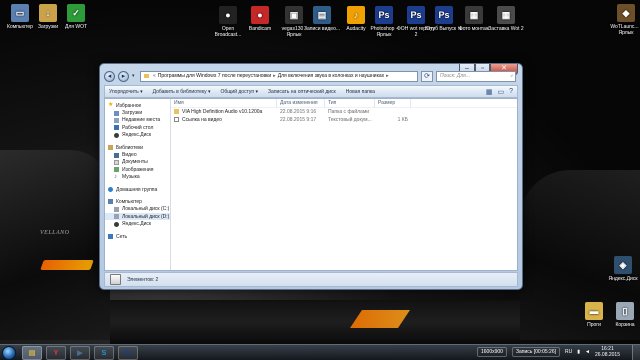 The image size is (640, 360). What do you see at coordinates (511, 92) in the screenshot?
I see `help-icon: ?` at bounding box center [511, 92].